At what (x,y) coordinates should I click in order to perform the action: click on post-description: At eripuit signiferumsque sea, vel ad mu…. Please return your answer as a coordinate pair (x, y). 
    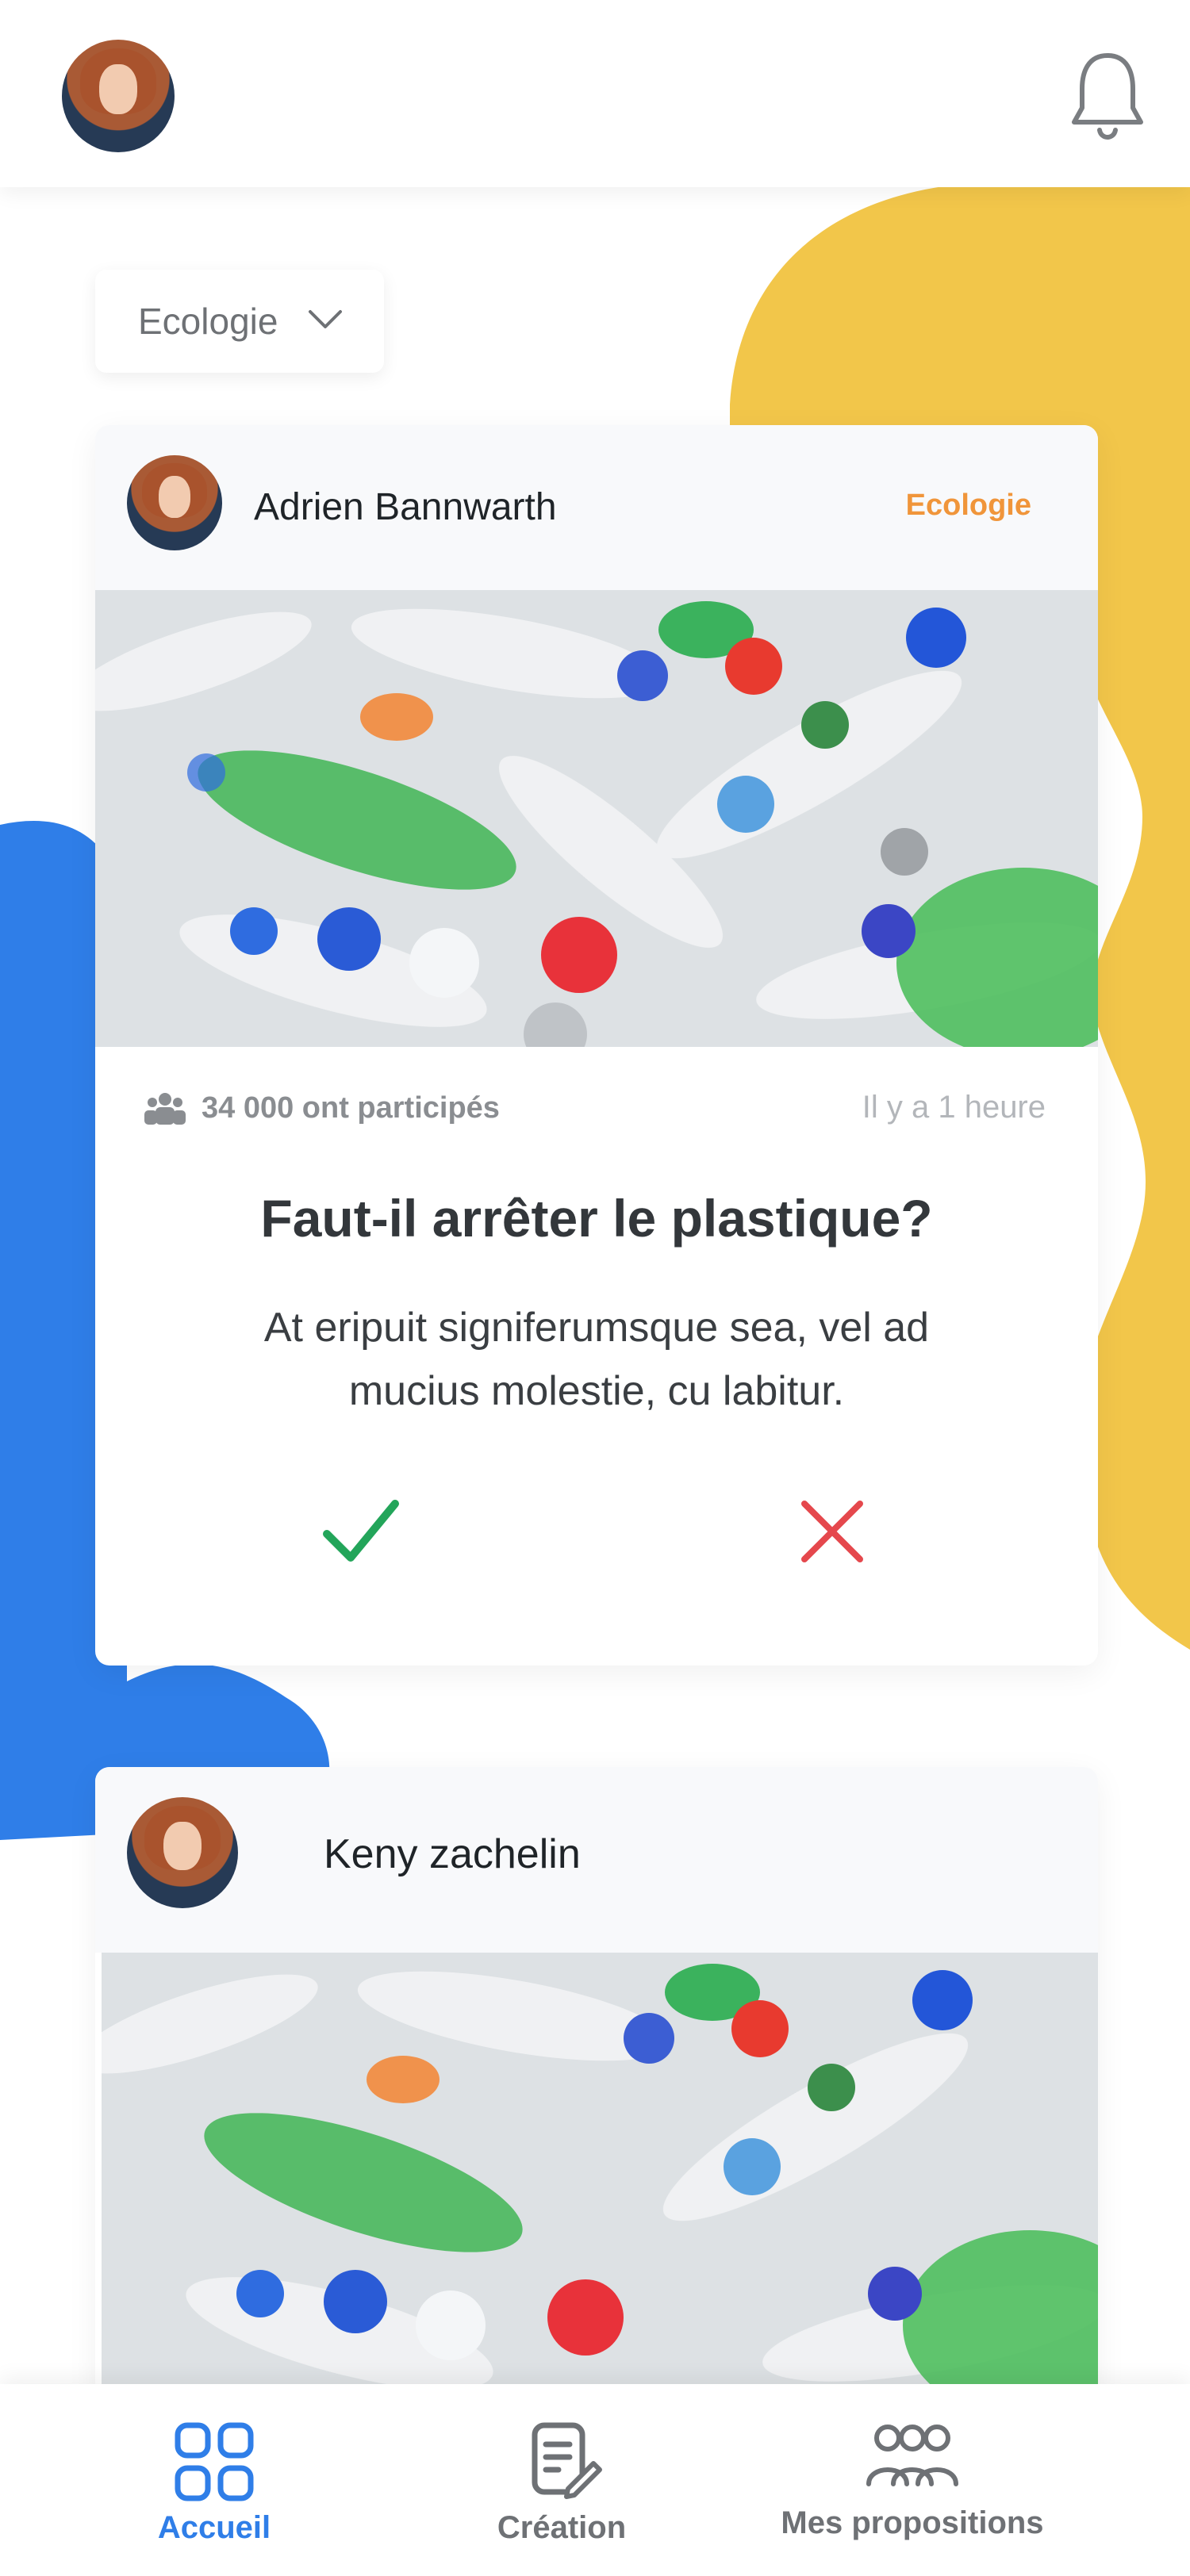
    Looking at the image, I should click on (596, 1359).